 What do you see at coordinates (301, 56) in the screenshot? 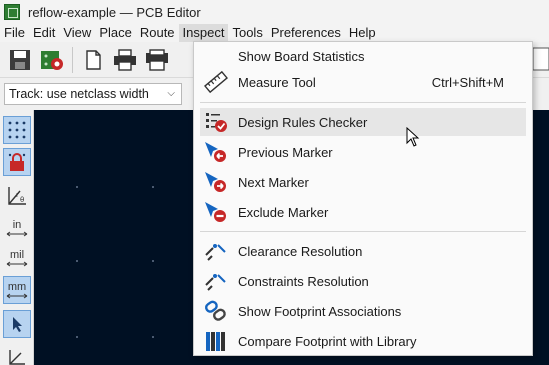
I see `menu-item-label: Show Board Statistics` at bounding box center [301, 56].